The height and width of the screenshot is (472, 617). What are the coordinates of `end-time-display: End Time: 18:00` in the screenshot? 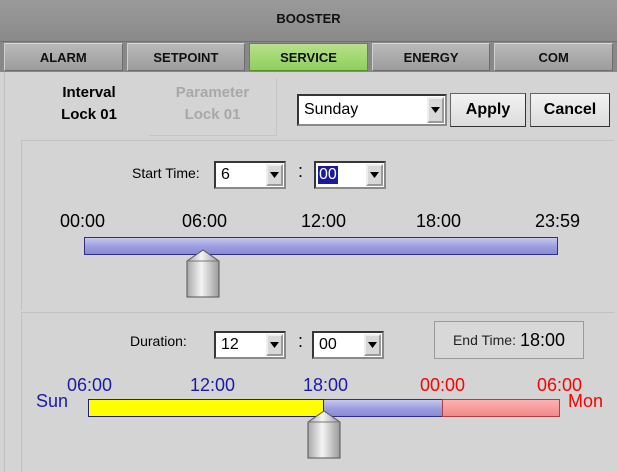 It's located at (509, 340).